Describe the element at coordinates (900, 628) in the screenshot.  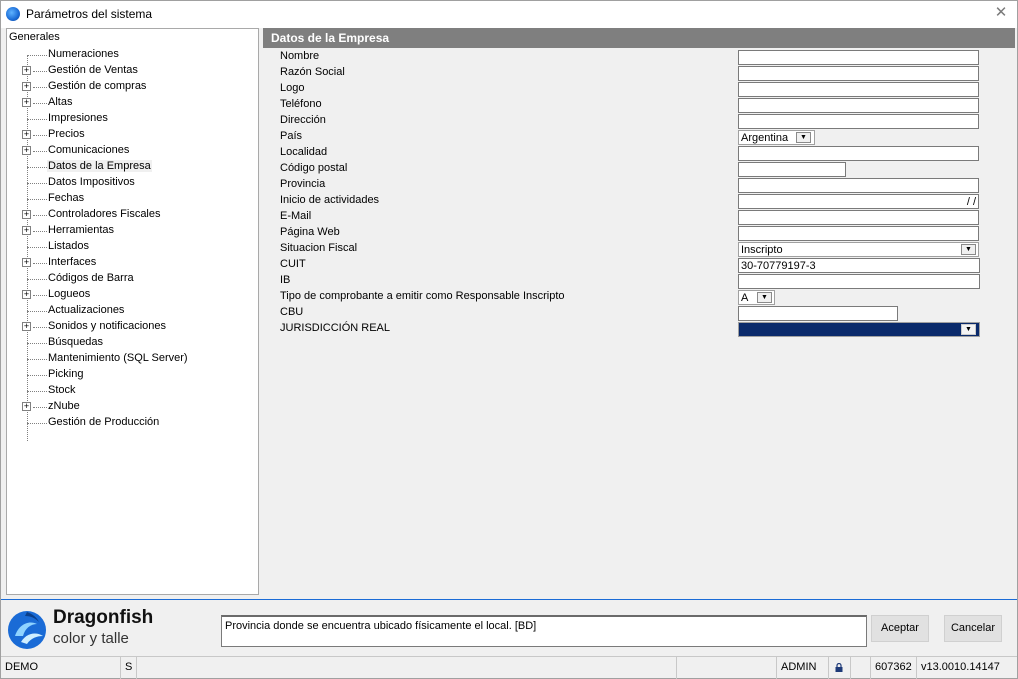
I see `accept-button: Aceptar` at that location.